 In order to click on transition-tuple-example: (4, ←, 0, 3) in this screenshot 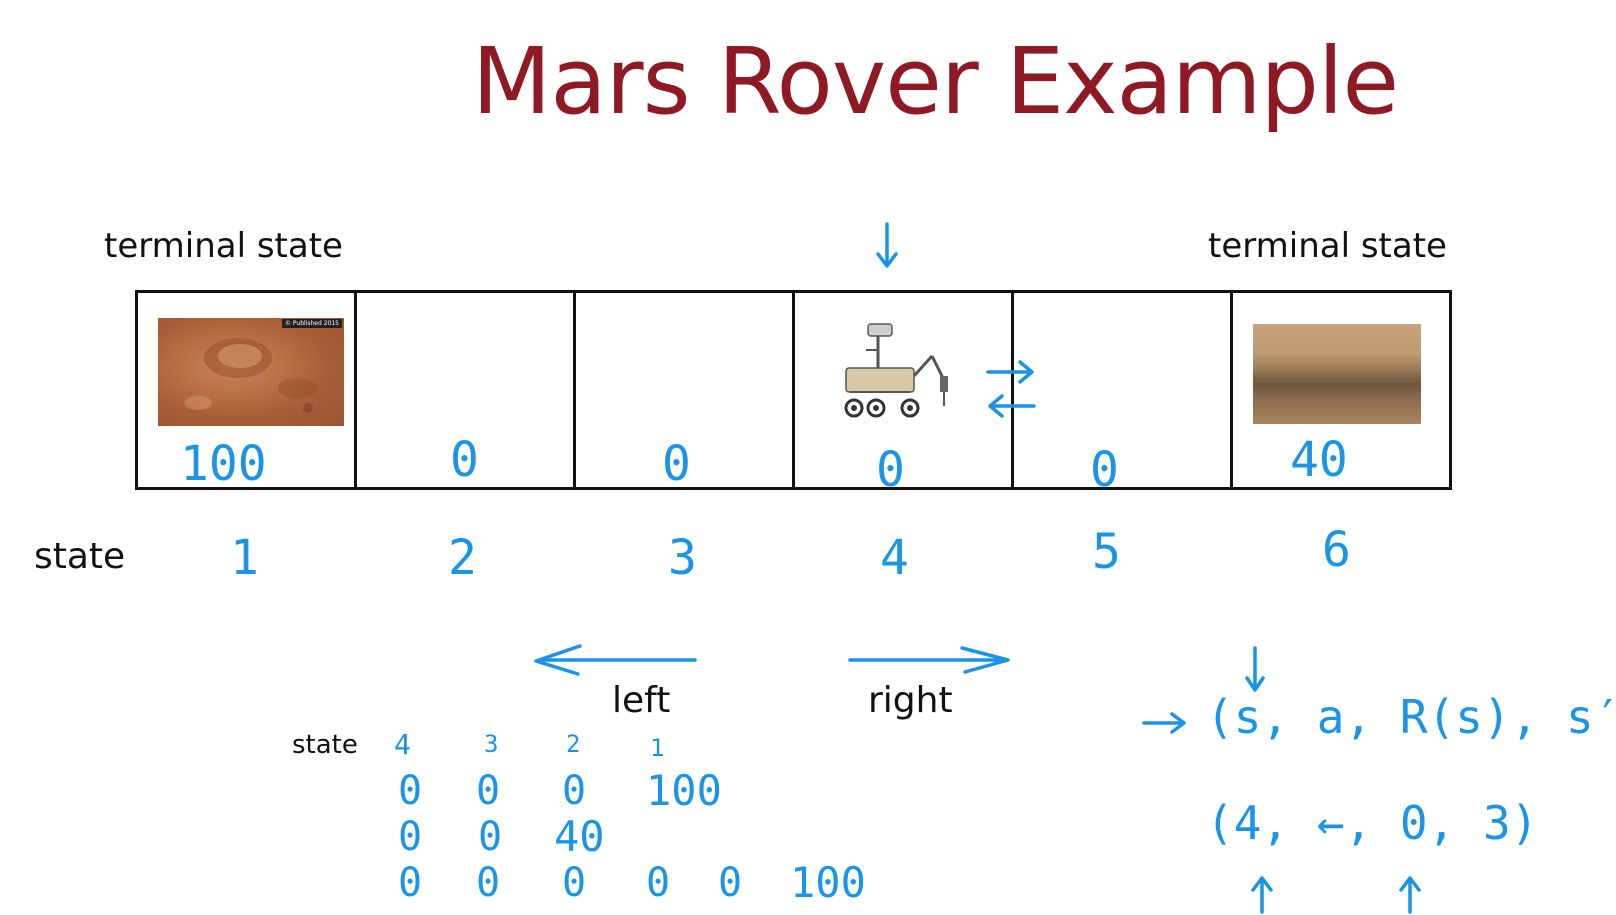, I will do `click(1372, 823)`.